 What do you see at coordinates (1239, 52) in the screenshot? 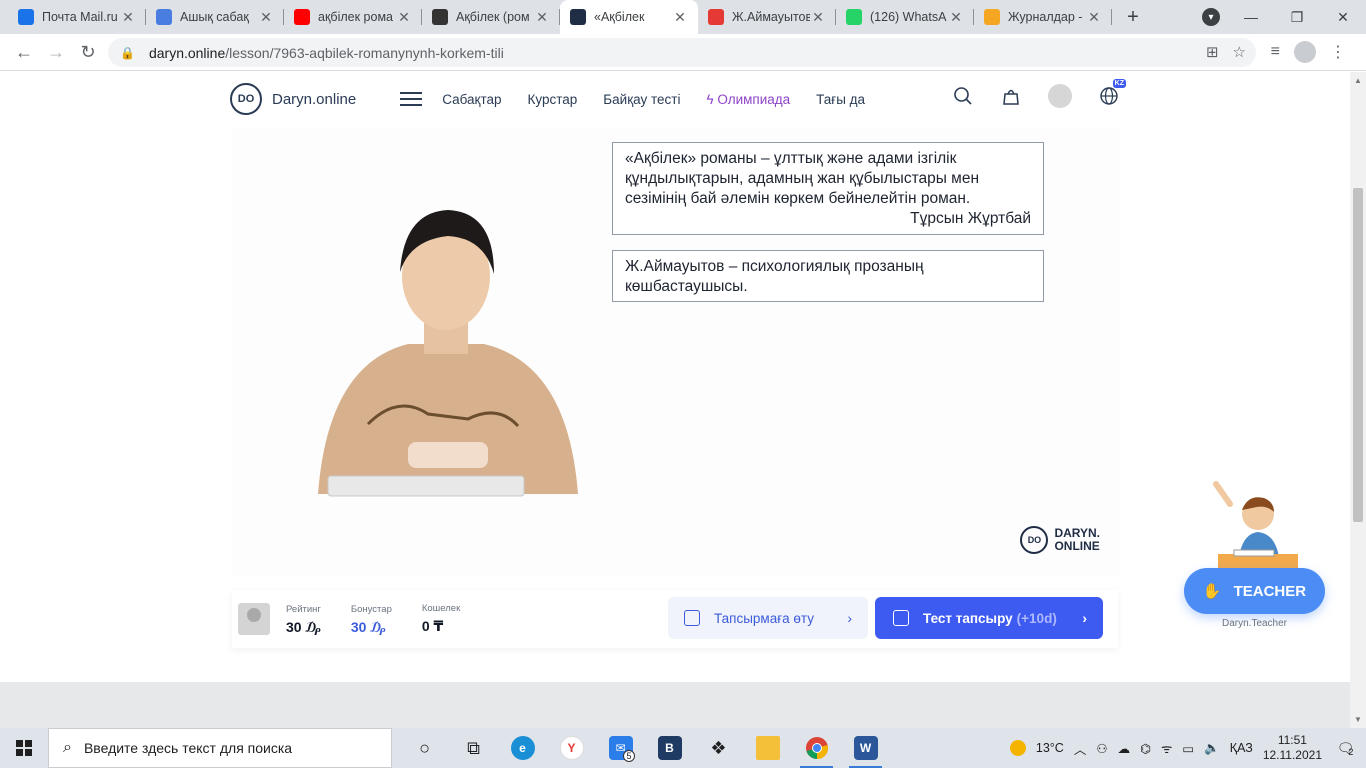
I see `bookmark-star-icon: ☆` at bounding box center [1239, 52].